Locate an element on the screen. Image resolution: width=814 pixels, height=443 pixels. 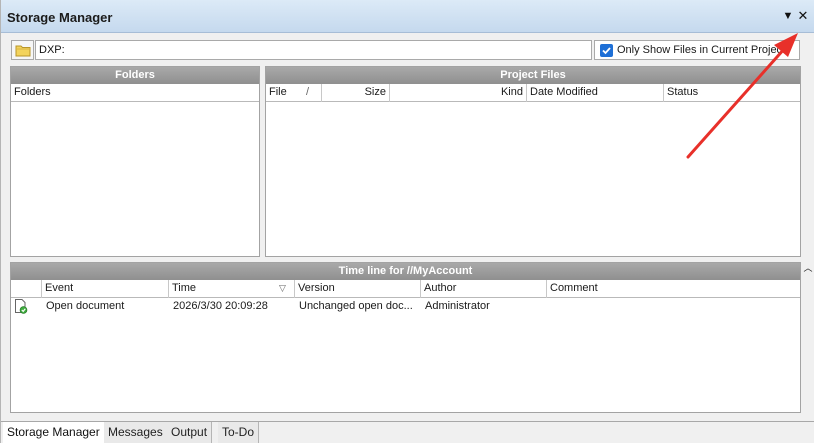
column-comment: Comment is located at coordinates (673, 289).